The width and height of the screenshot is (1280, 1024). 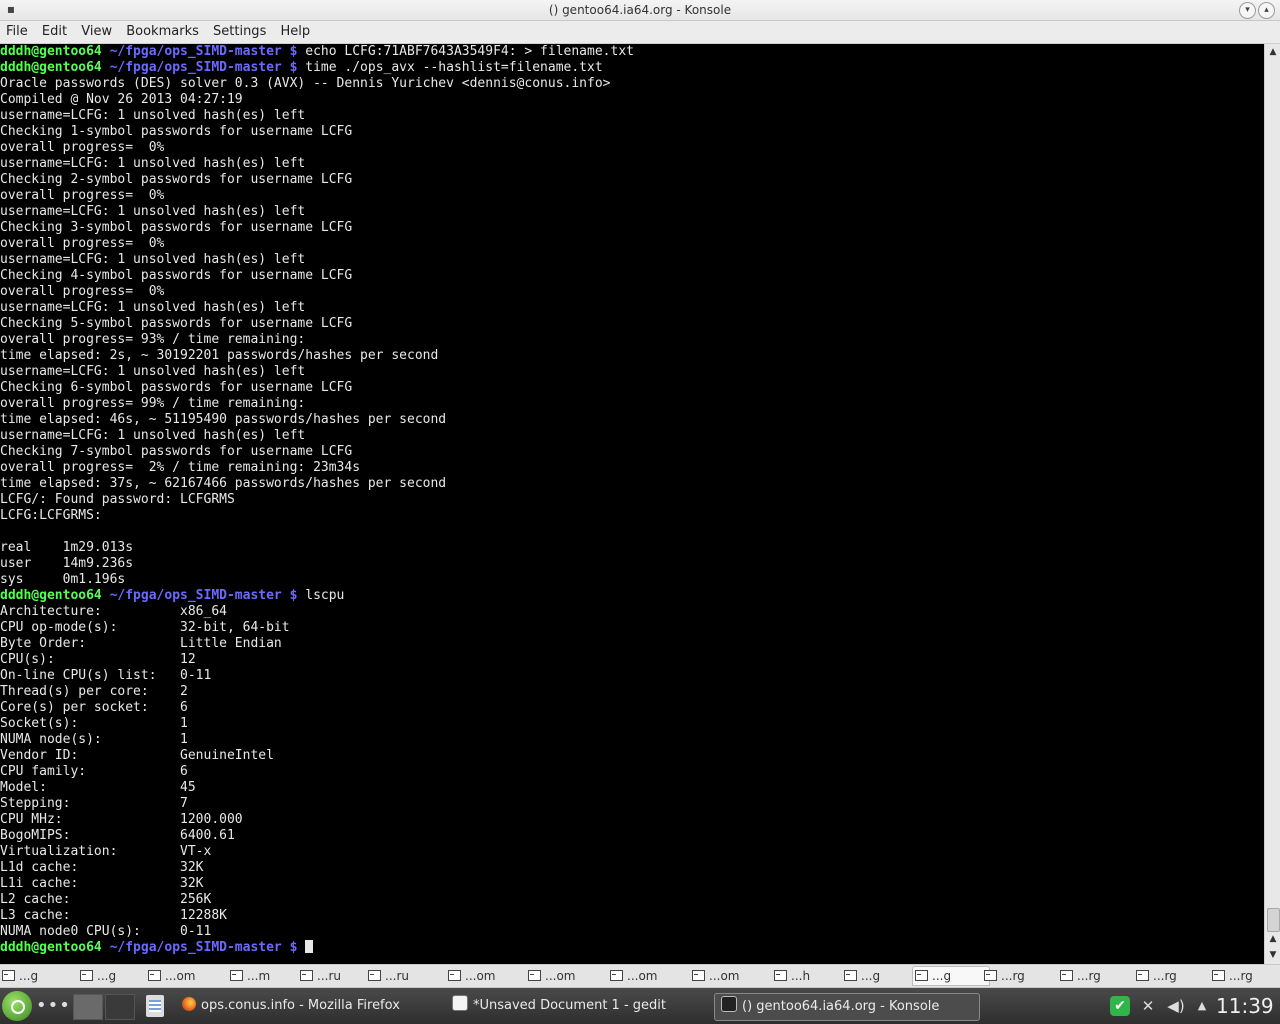 What do you see at coordinates (102, 867) in the screenshot?
I see `terminal-line: L1d cache: 32K` at bounding box center [102, 867].